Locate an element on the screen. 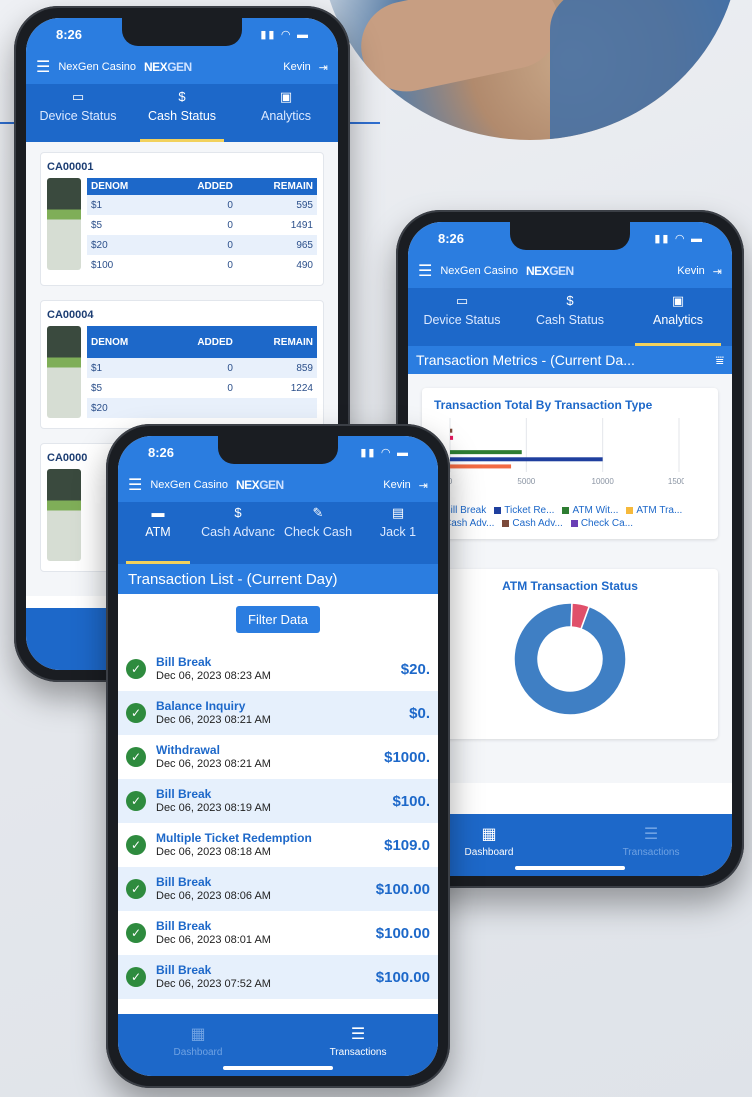  transaction-row: ✓ Bill Break Dec 06, 2023 08:01 AM $100.00 is located at coordinates (278, 933).